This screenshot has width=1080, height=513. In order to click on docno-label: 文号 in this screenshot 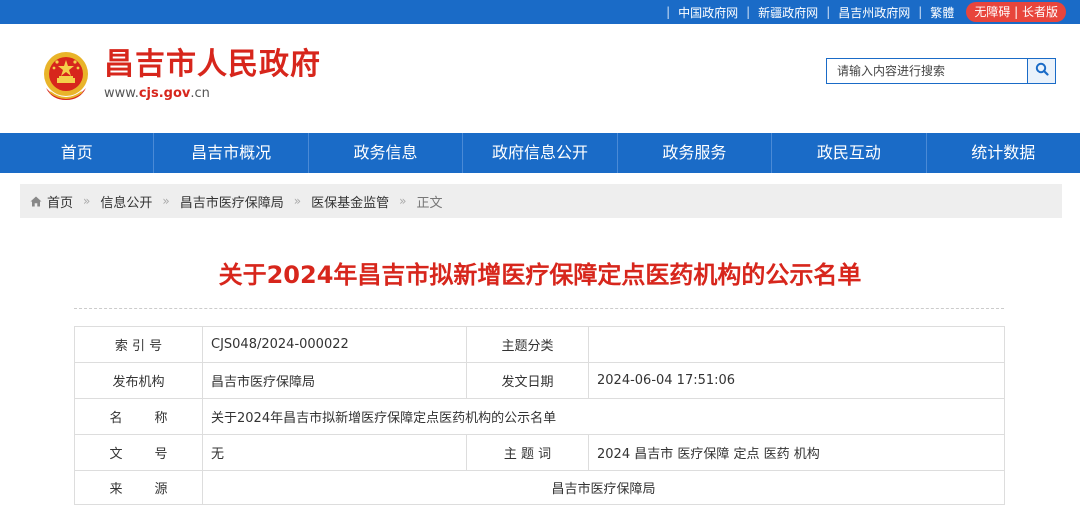, I will do `click(138, 454)`.